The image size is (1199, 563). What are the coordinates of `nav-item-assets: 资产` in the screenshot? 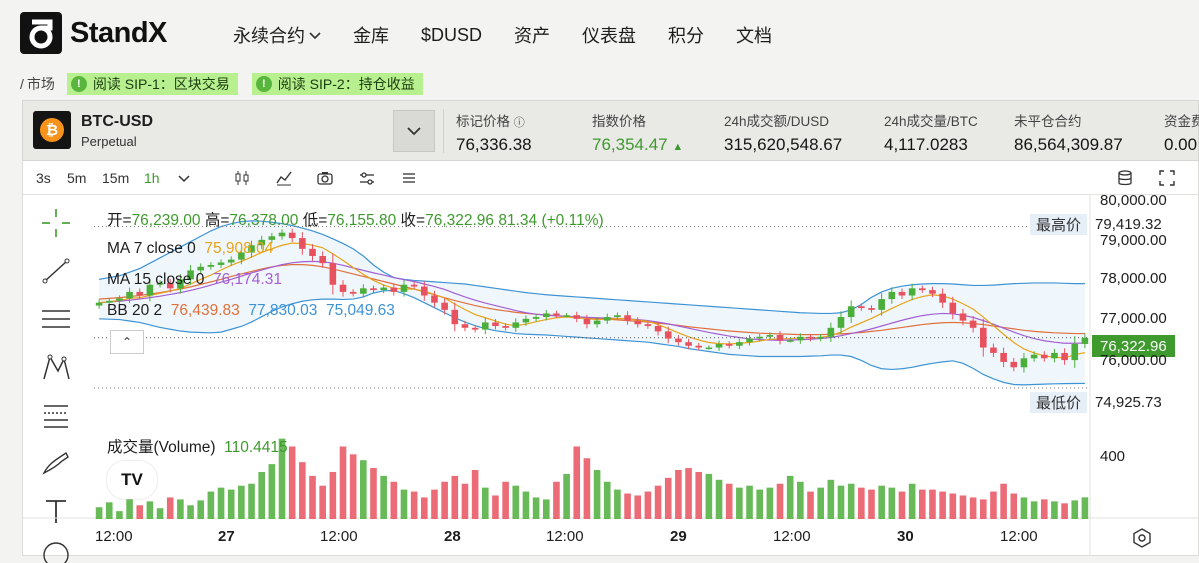 It's located at (532, 35).